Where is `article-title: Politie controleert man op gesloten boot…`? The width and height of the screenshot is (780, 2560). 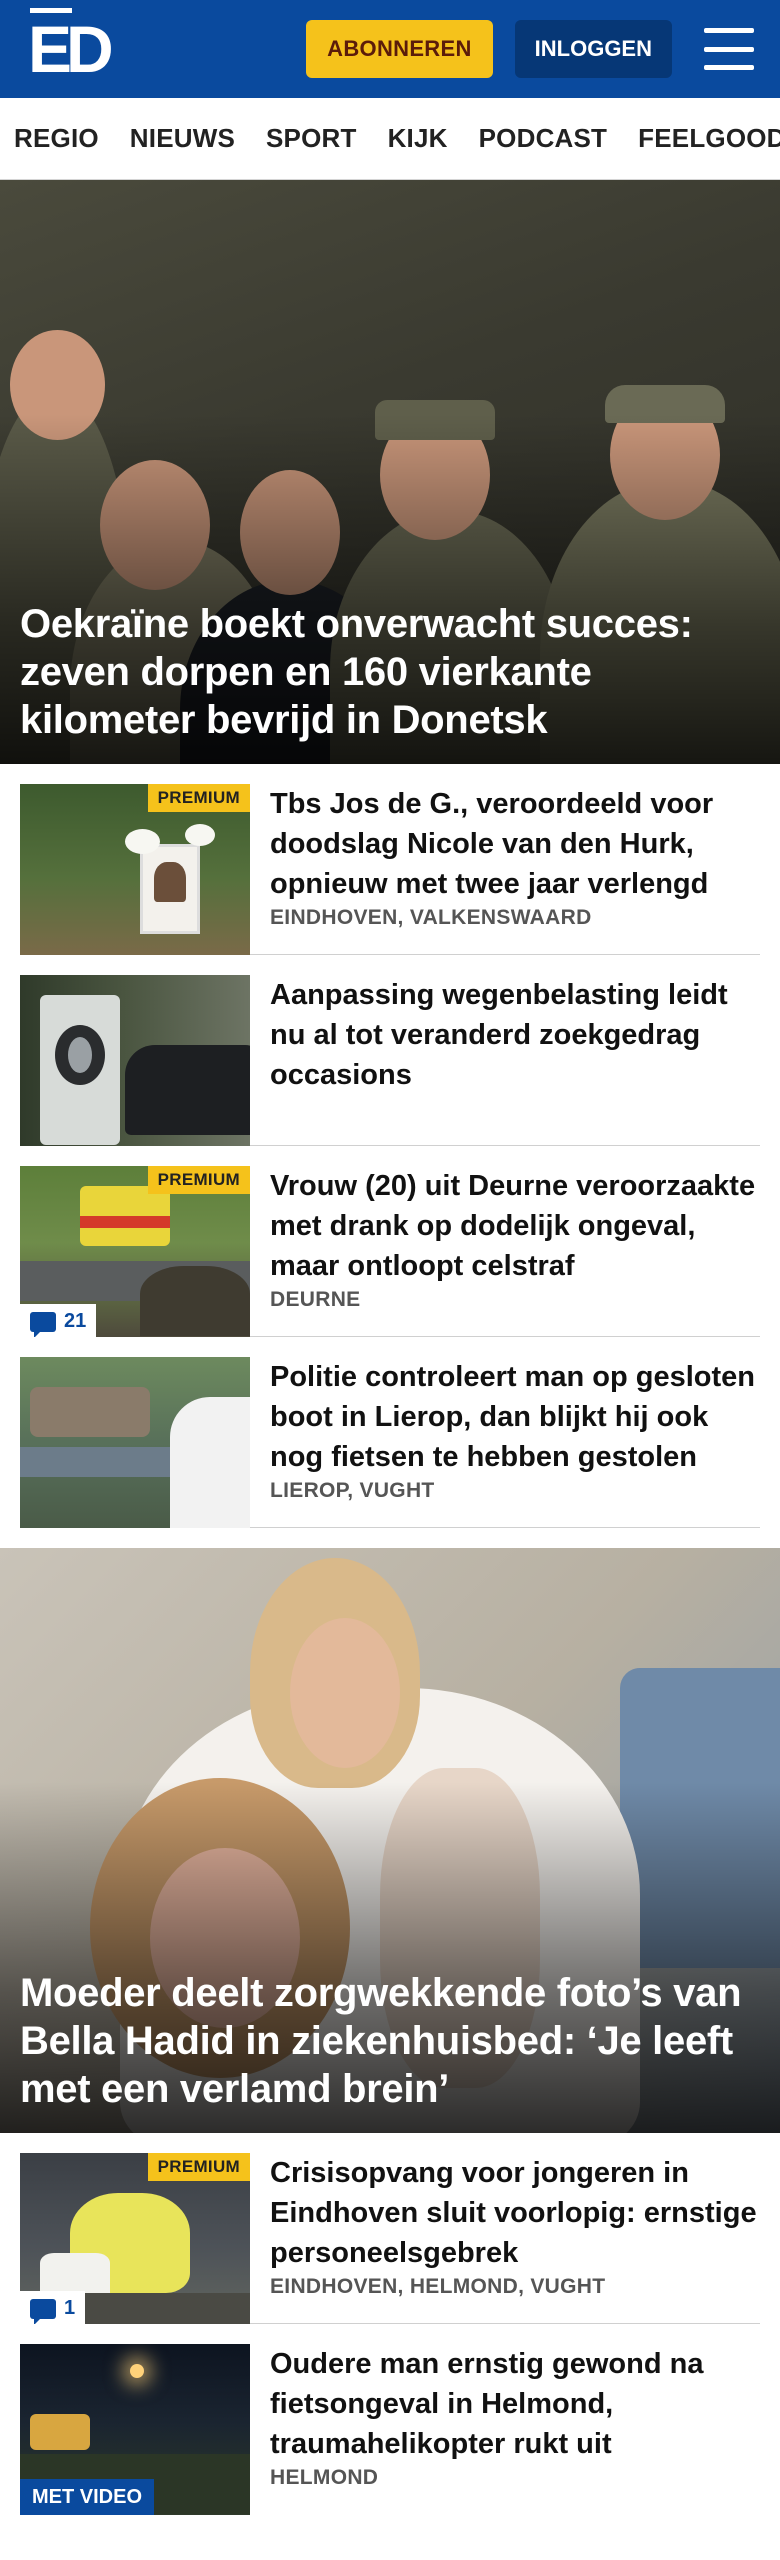
article-title: Politie controleert man op gesloten boot… is located at coordinates (515, 1417).